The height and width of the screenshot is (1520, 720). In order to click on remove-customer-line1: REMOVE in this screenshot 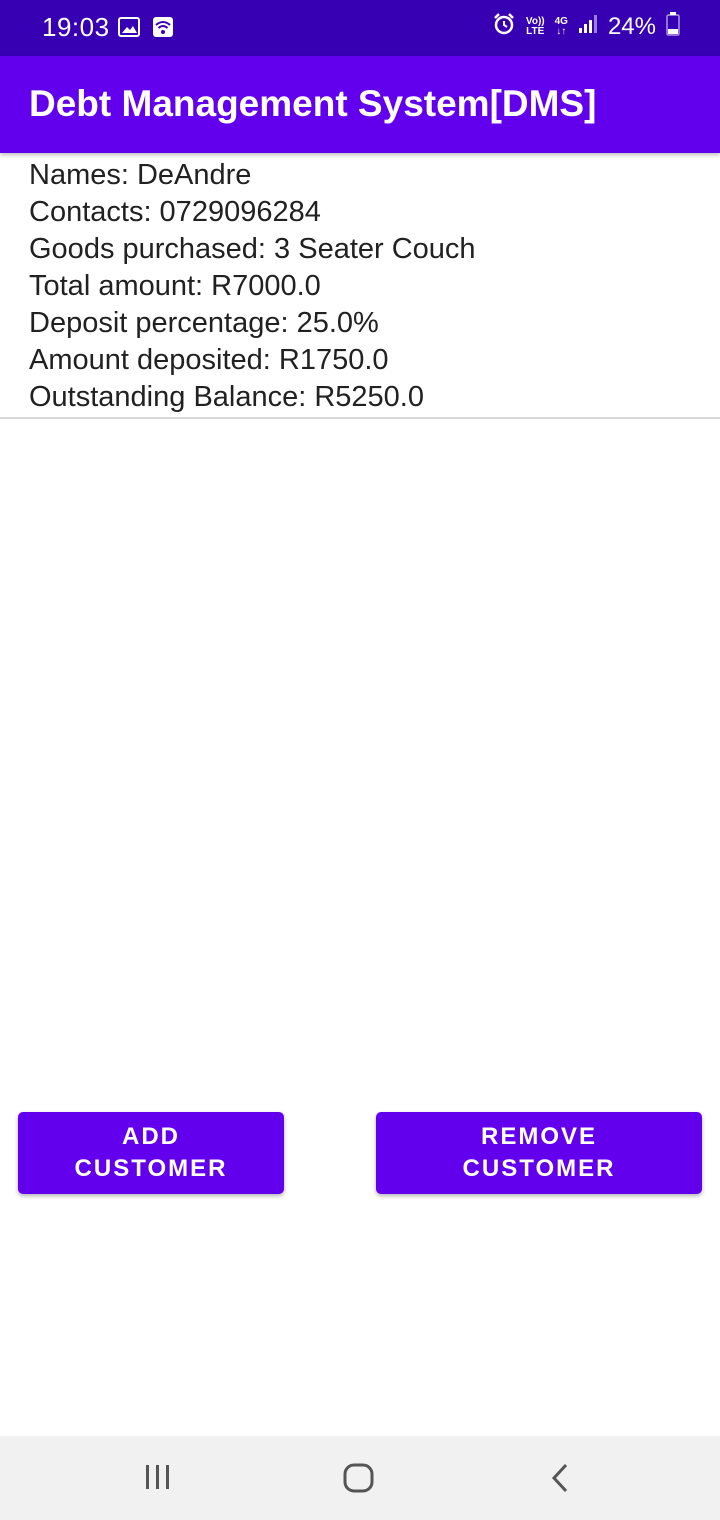, I will do `click(538, 1136)`.